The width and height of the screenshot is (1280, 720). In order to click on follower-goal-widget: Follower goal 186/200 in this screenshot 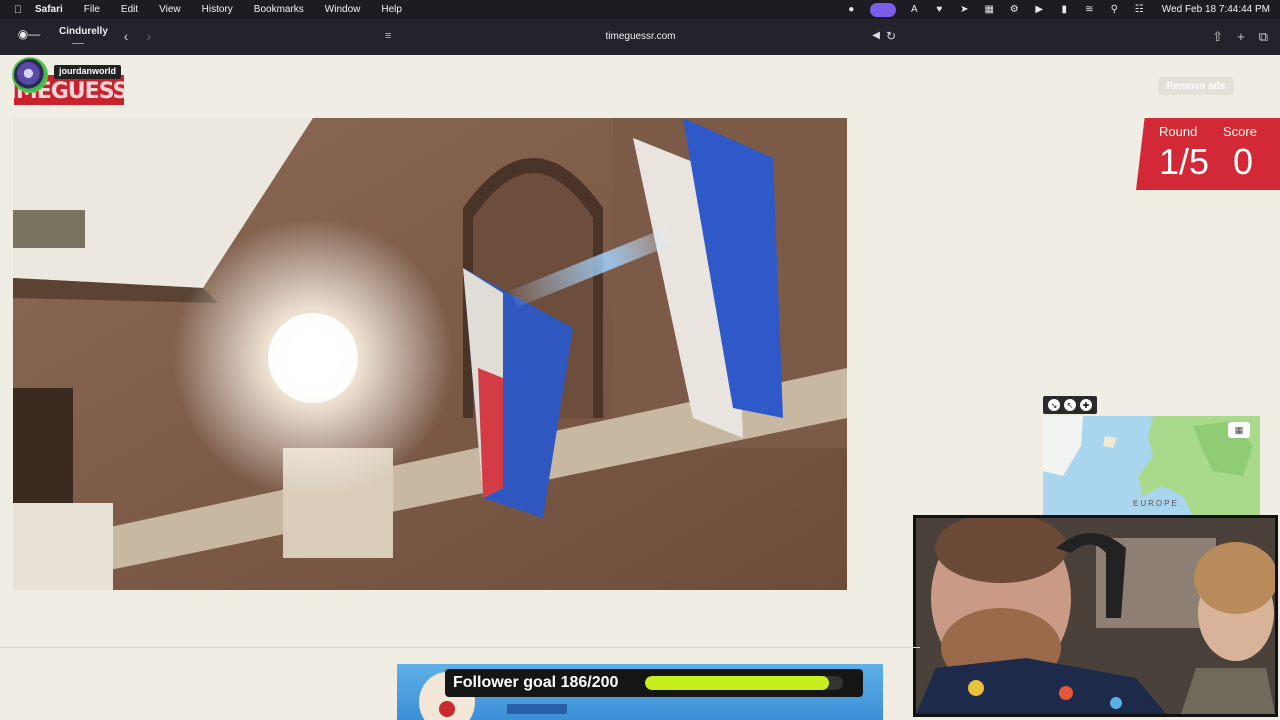, I will do `click(654, 683)`.